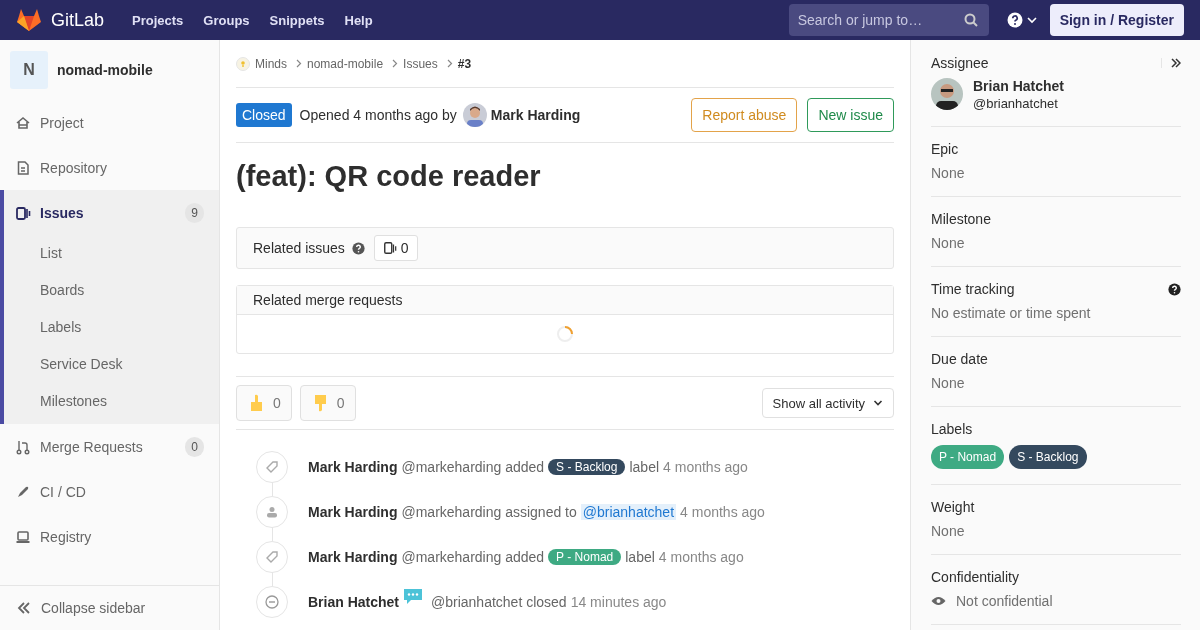  Describe the element at coordinates (23, 167) in the screenshot. I see `document-icon` at that location.